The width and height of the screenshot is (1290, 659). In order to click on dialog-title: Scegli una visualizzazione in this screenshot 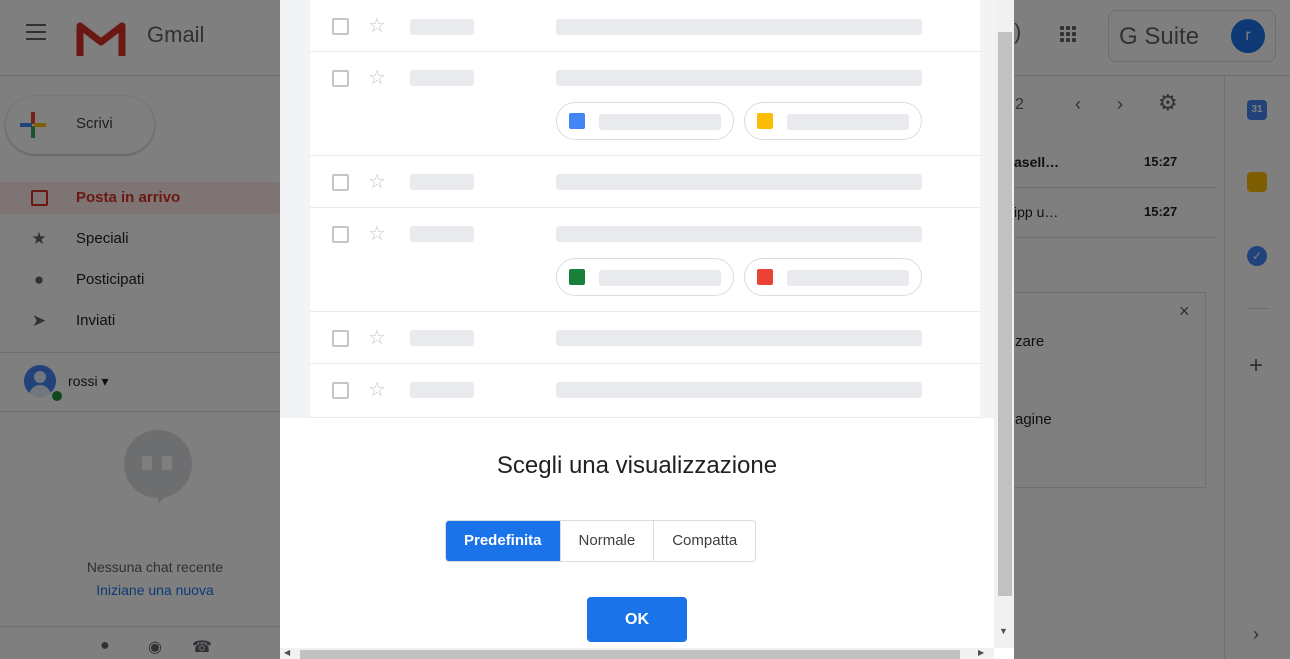, I will do `click(637, 465)`.